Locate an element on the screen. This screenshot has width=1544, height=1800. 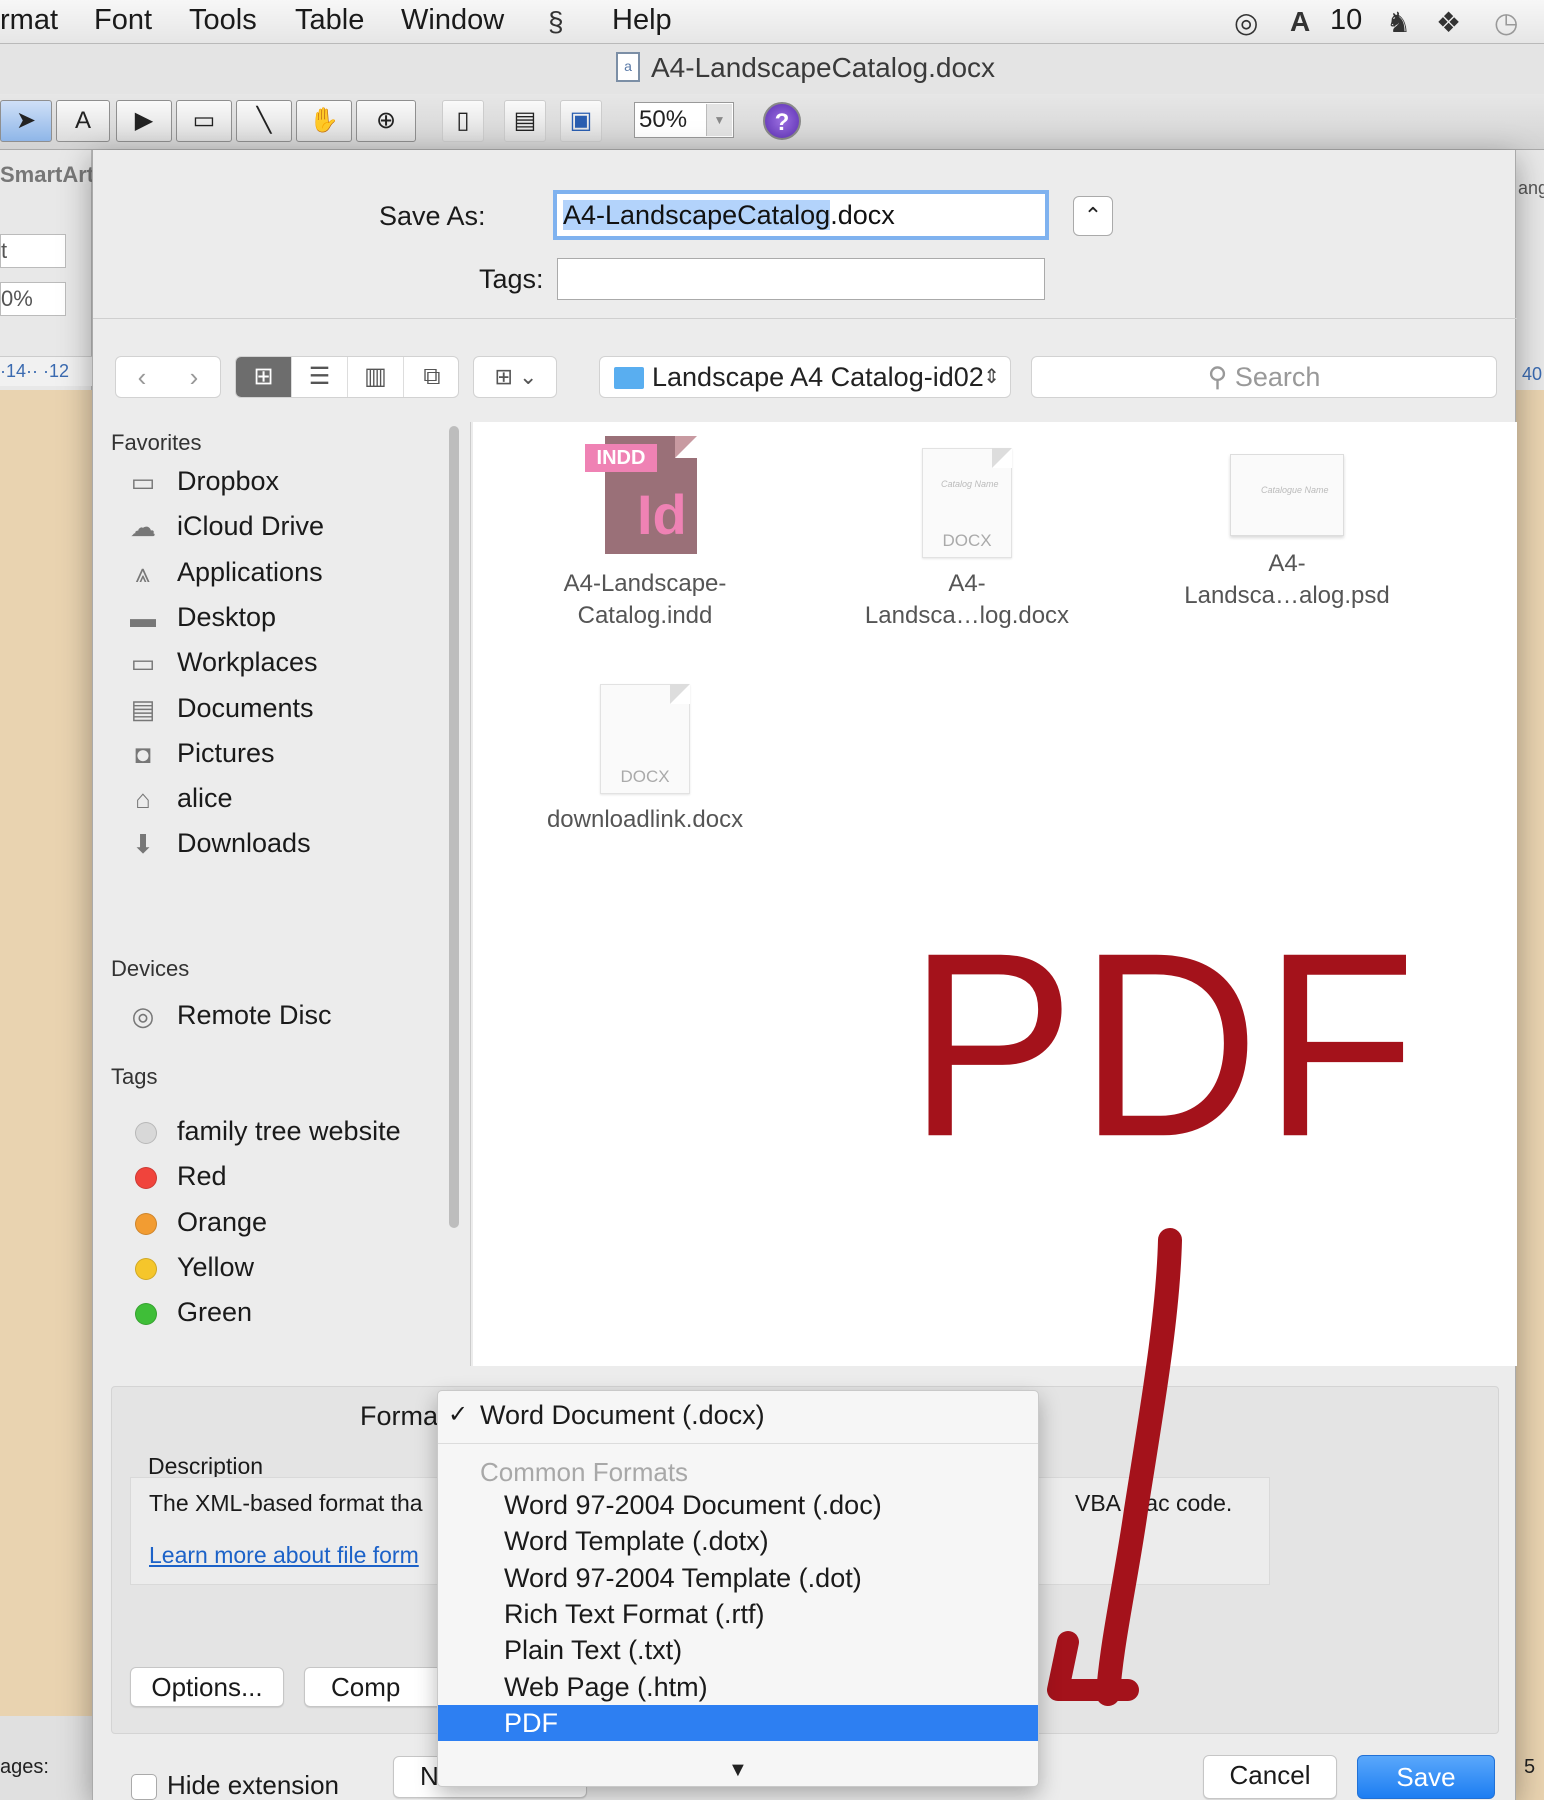
menu-item-format: Word 97-2004 Template (.dot) is located at coordinates (738, 1578).